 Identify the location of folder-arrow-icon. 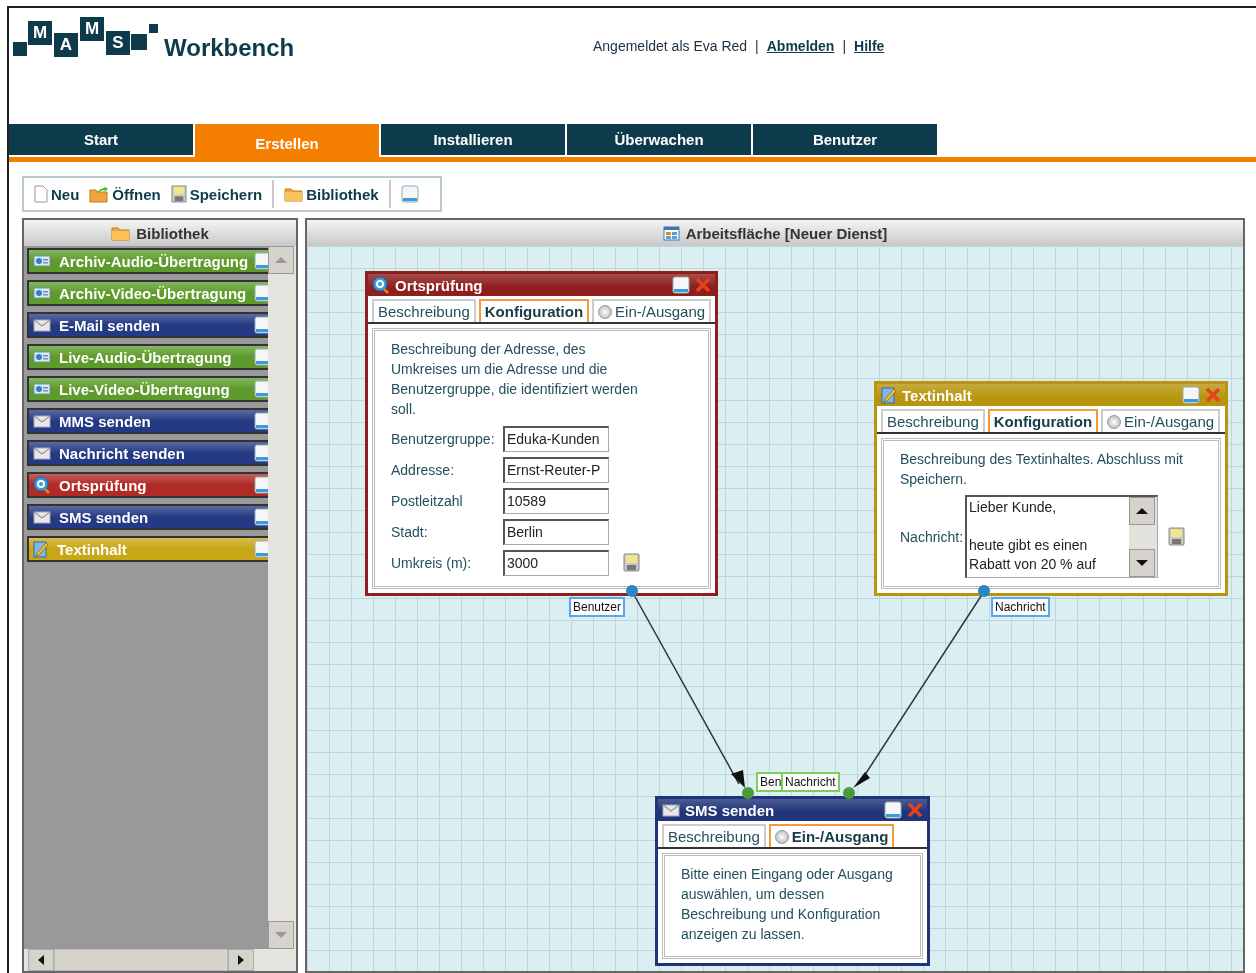
(99, 194).